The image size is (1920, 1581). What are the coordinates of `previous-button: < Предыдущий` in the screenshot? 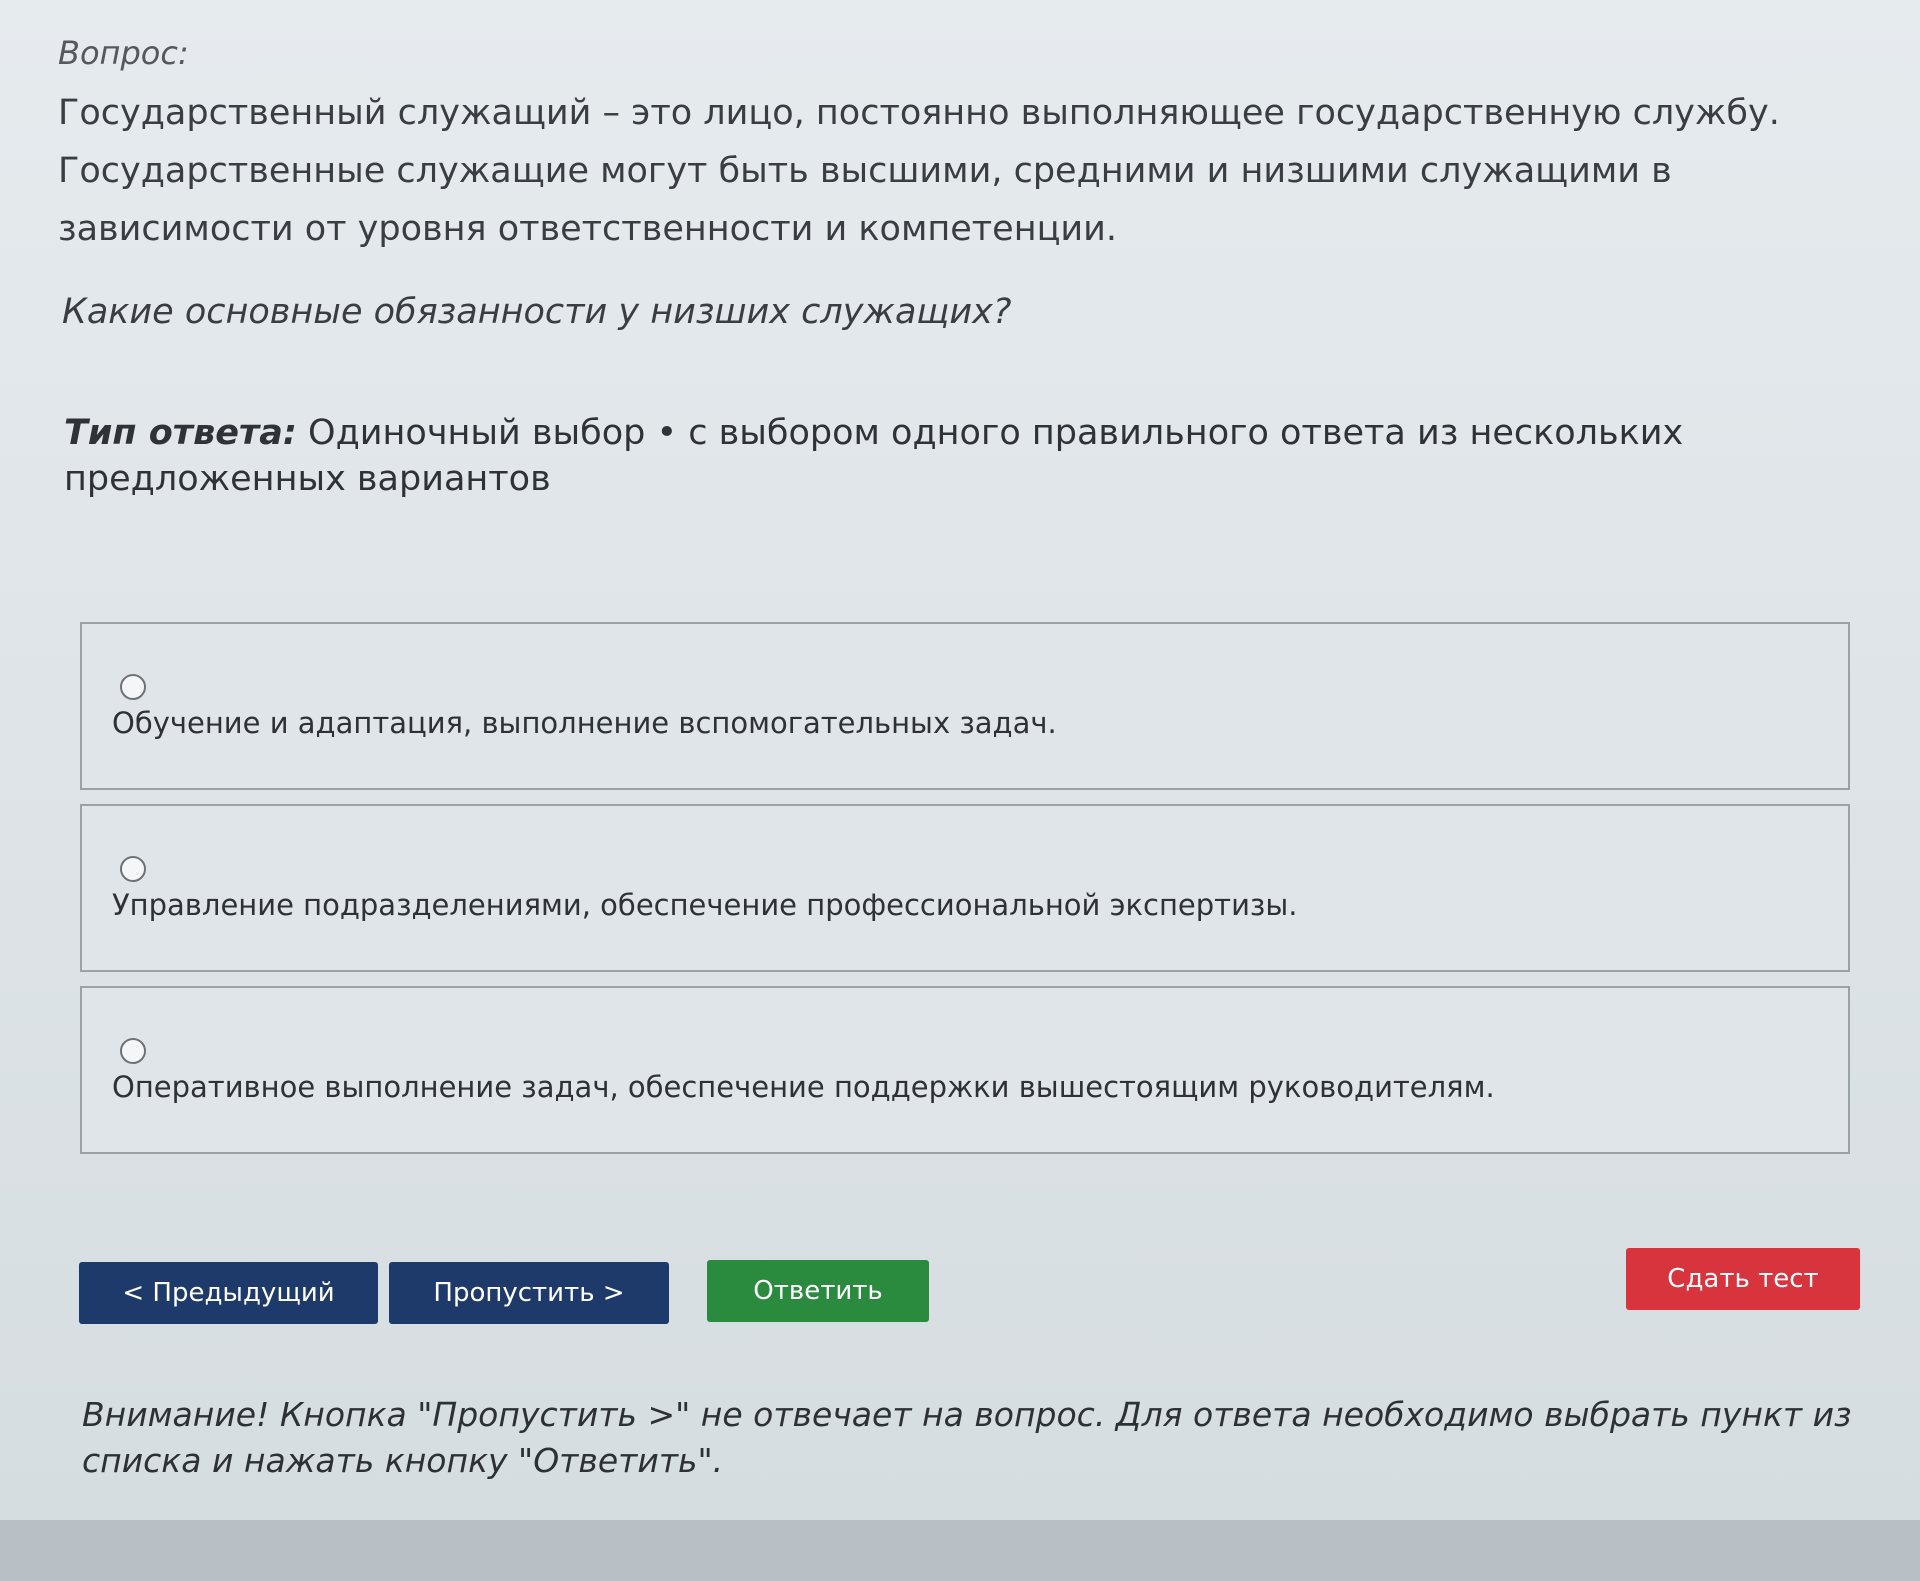 It's located at (228, 1293).